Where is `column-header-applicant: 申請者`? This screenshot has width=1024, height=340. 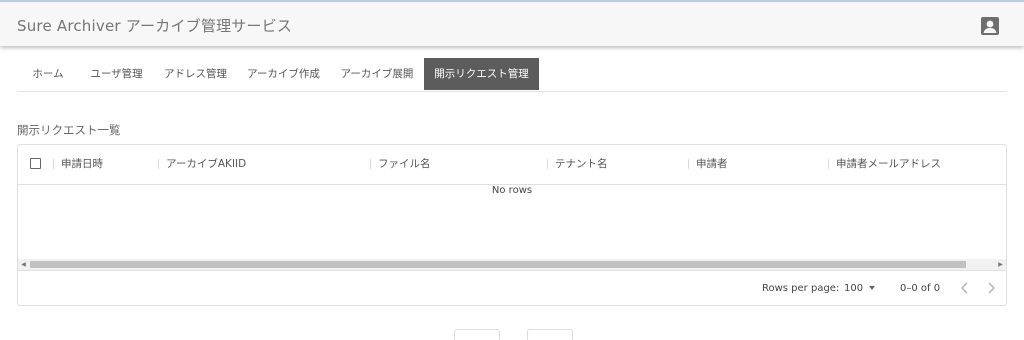
column-header-applicant: 申請者 is located at coordinates (712, 164).